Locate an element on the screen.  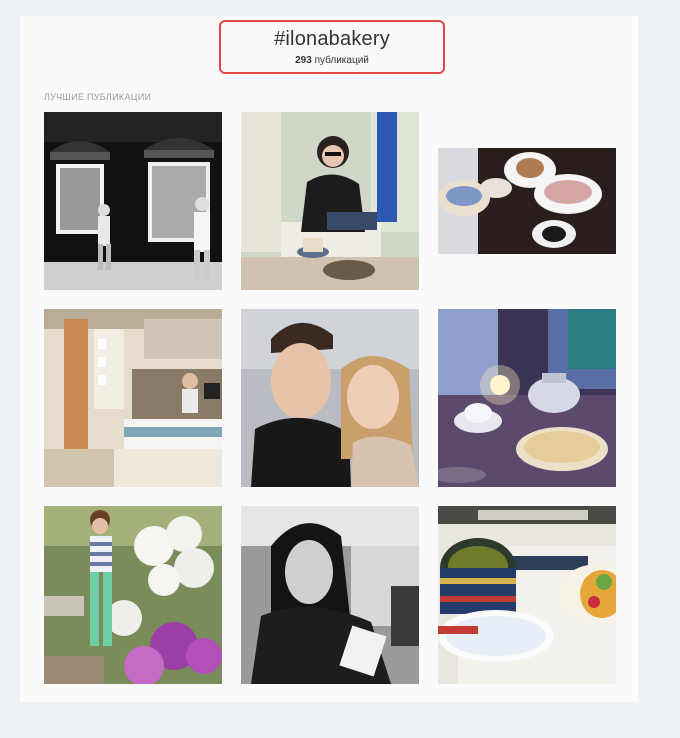
post-woman-flowers is located at coordinates (133, 595).